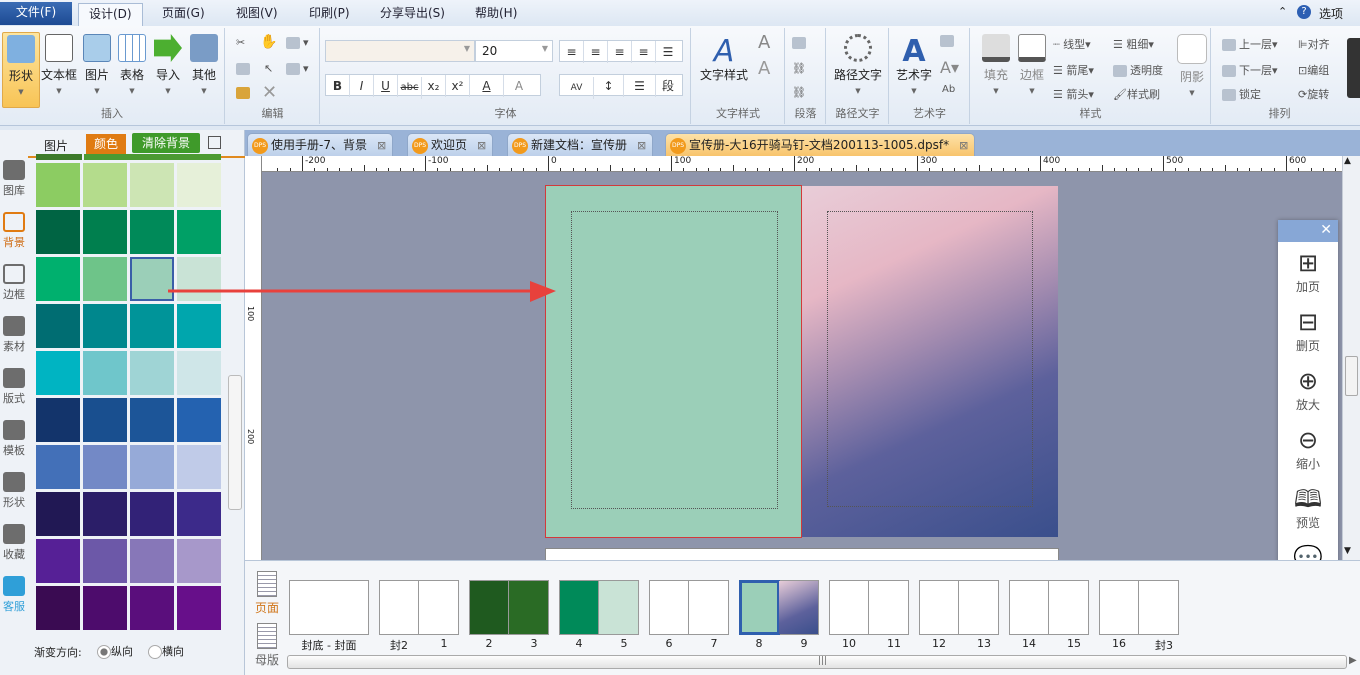  Describe the element at coordinates (1313, 70) in the screenshot. I see `group-button: ⊡编组` at that location.